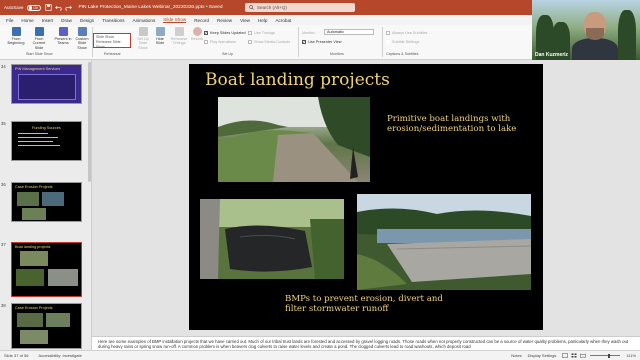 Image resolution: width=640 pixels, height=360 pixels. I want to click on subtitle-settings-button: Subtitle Settings, so click(402, 42).